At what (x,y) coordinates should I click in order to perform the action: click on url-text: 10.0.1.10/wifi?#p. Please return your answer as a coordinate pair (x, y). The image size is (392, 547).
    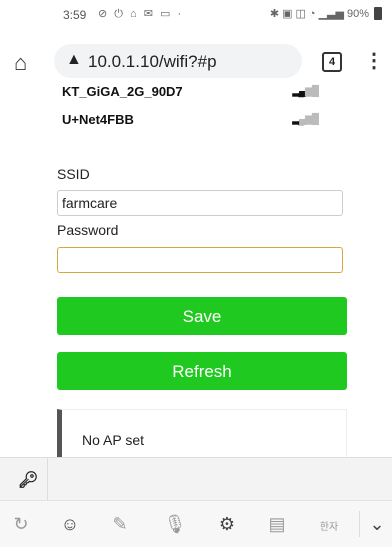
    Looking at the image, I should click on (152, 62).